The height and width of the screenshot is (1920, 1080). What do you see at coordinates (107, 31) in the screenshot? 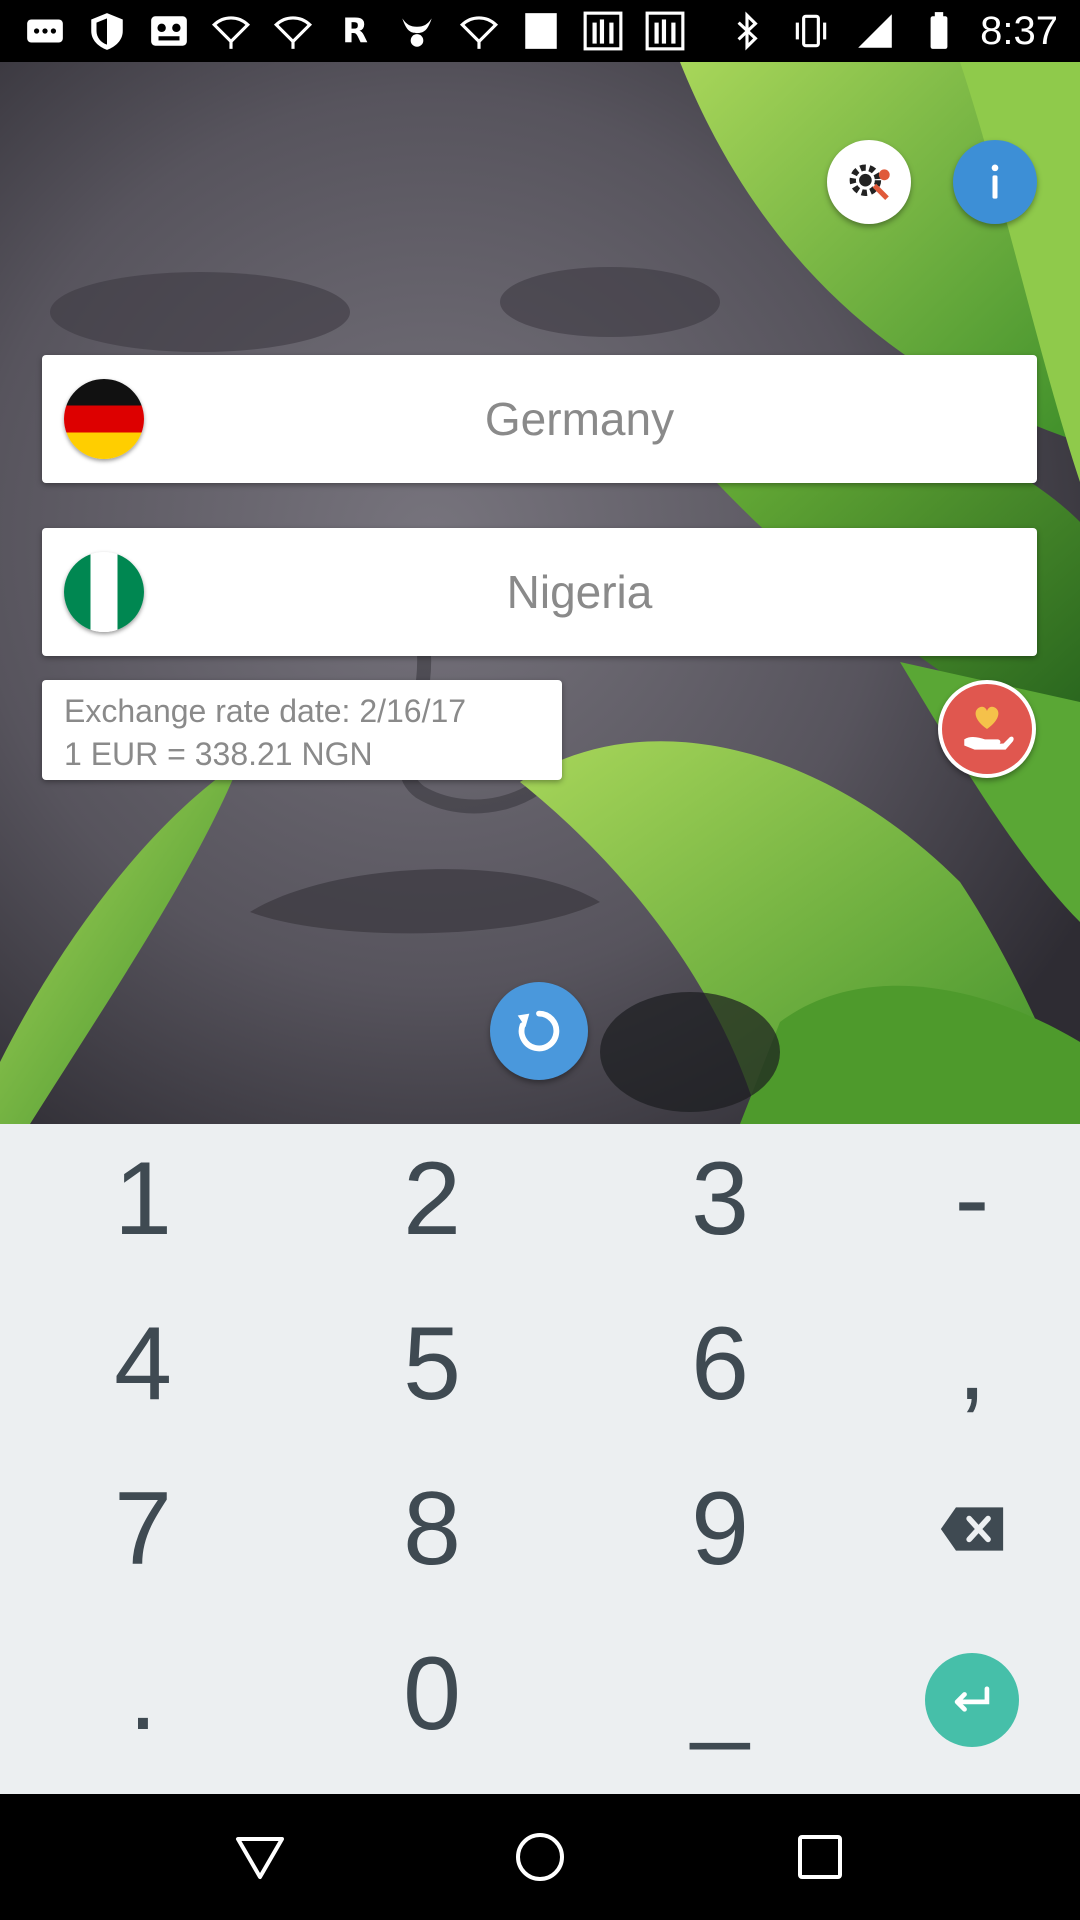
I see `shield-icon` at bounding box center [107, 31].